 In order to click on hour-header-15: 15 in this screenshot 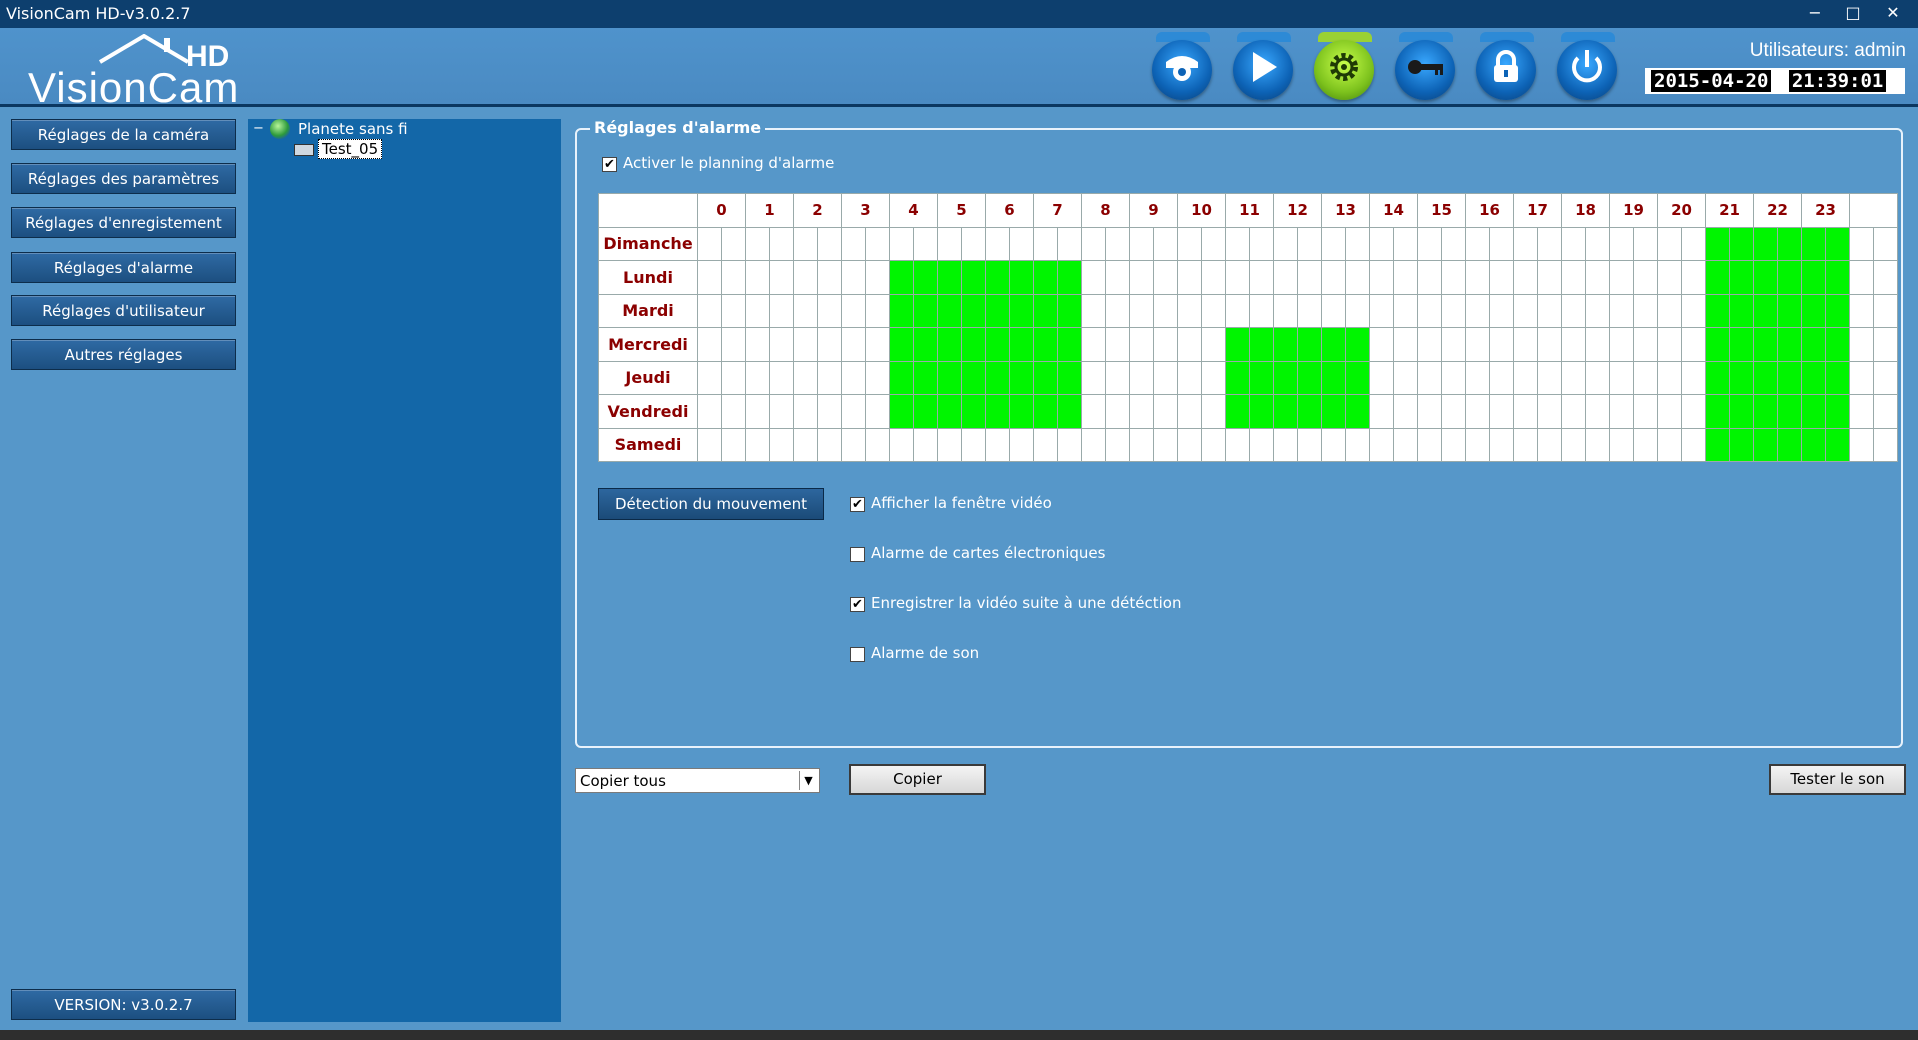, I will do `click(1441, 210)`.